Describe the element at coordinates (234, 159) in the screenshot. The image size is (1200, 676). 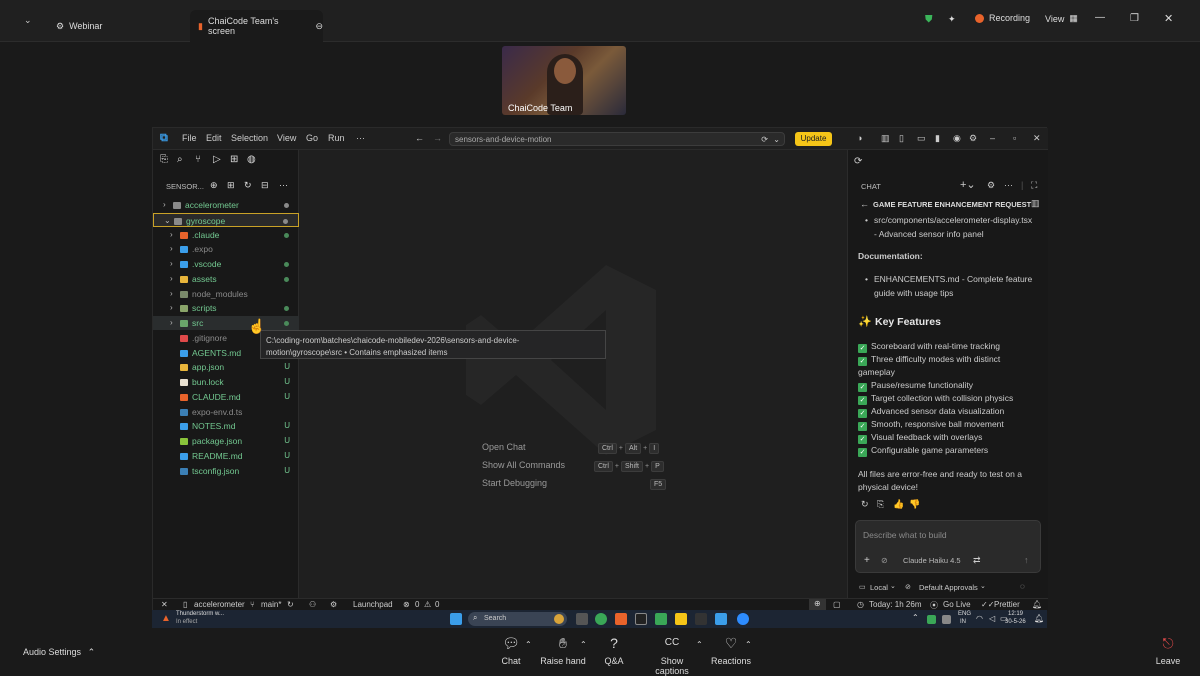
I see `extensions-icon: ⊞` at that location.